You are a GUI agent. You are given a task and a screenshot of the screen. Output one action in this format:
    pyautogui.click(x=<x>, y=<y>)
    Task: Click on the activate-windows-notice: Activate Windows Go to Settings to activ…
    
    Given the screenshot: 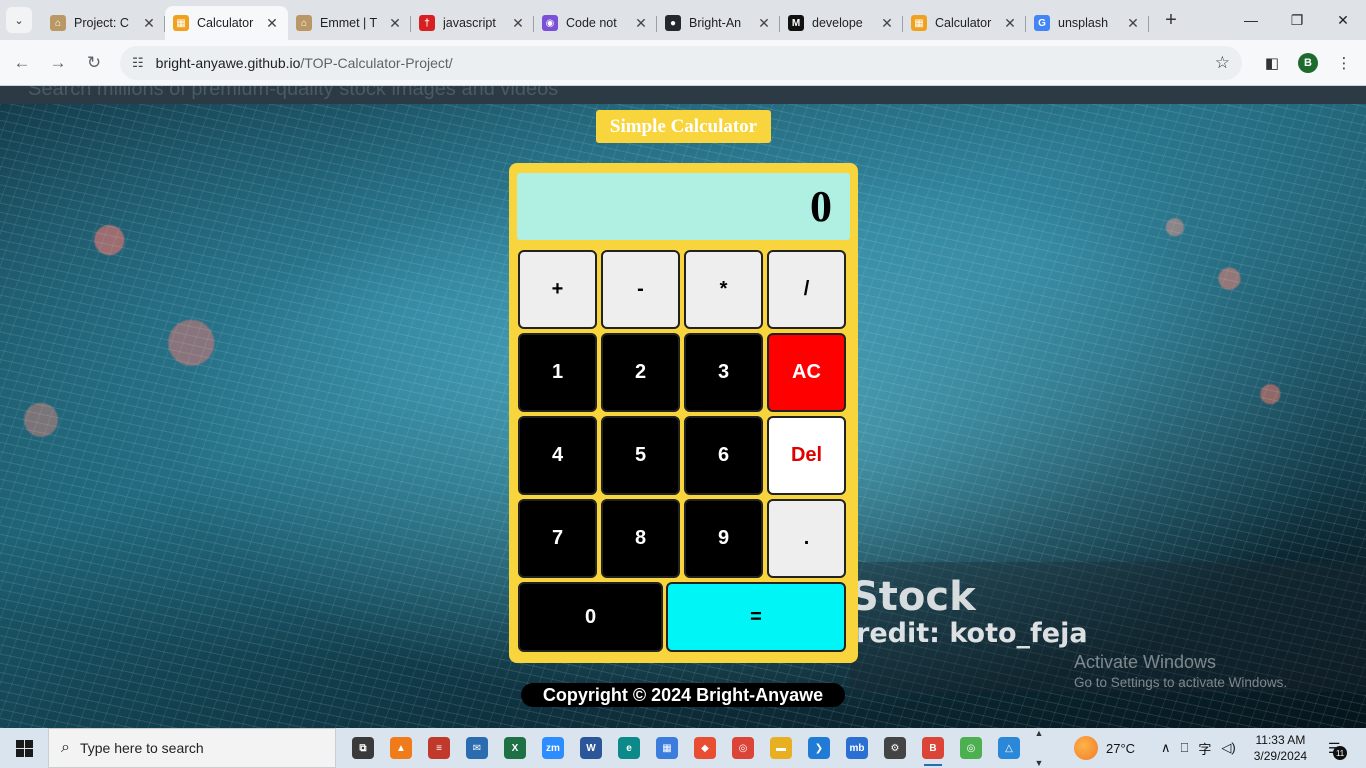 What is the action you would take?
    pyautogui.click(x=1180, y=671)
    